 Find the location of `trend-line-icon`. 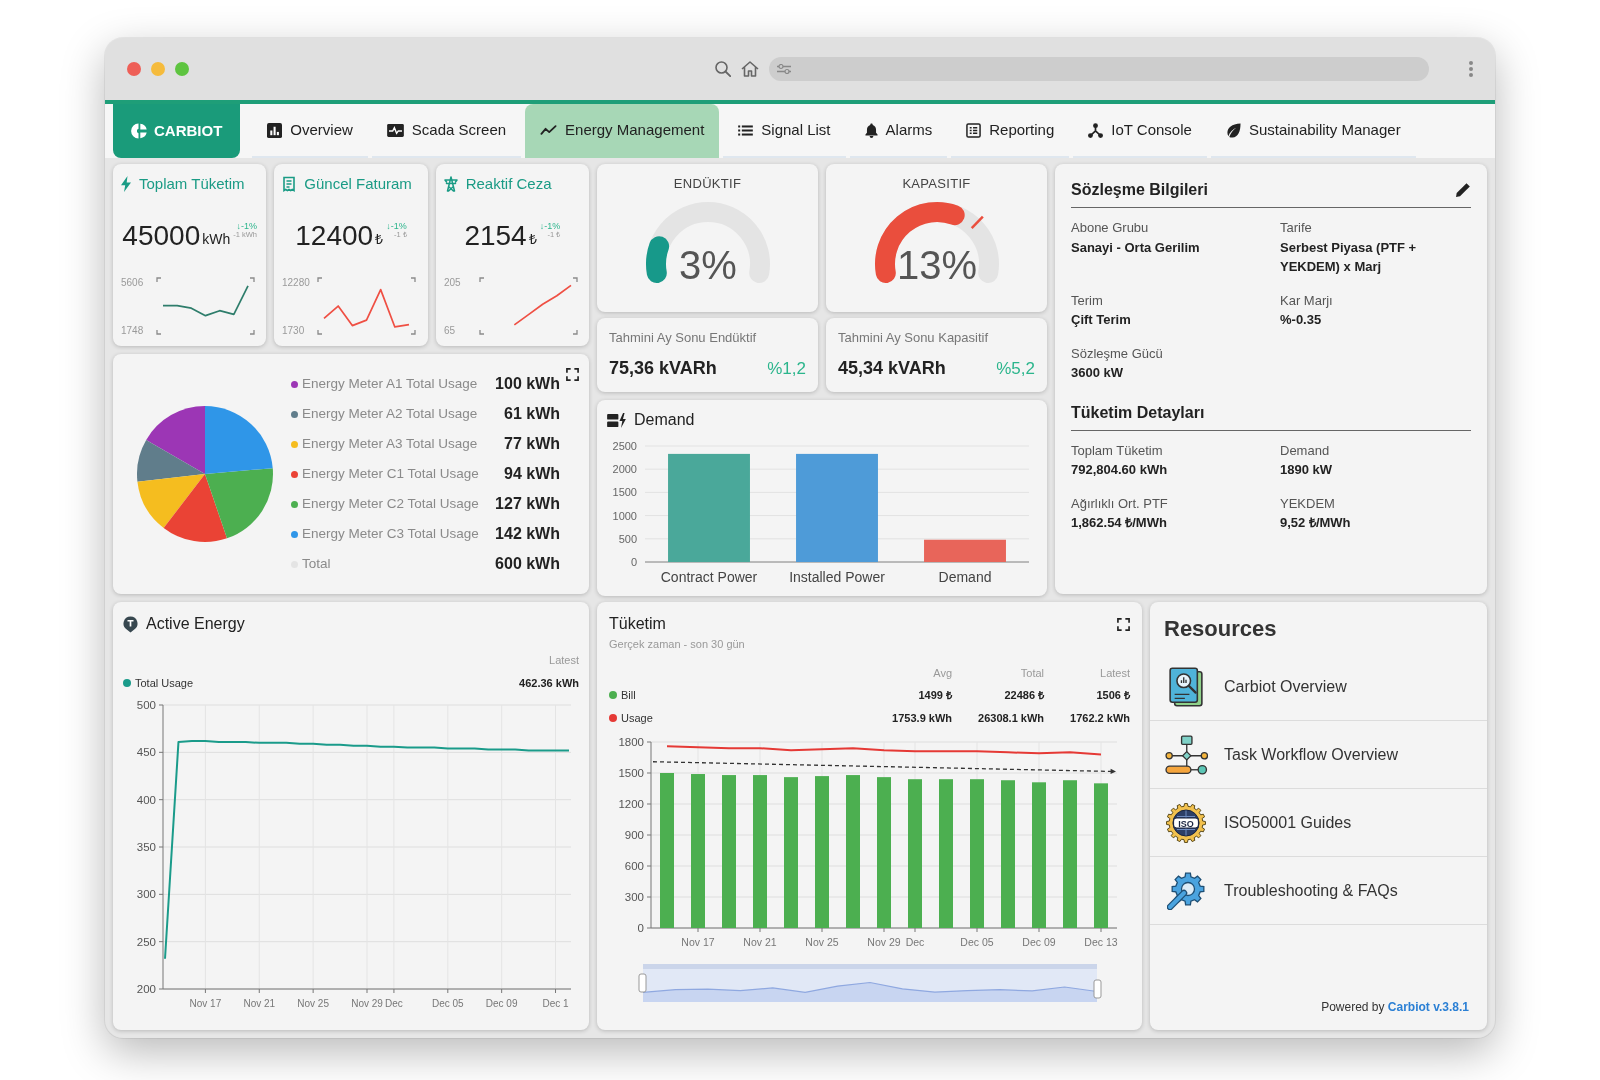

trend-line-icon is located at coordinates (549, 130).